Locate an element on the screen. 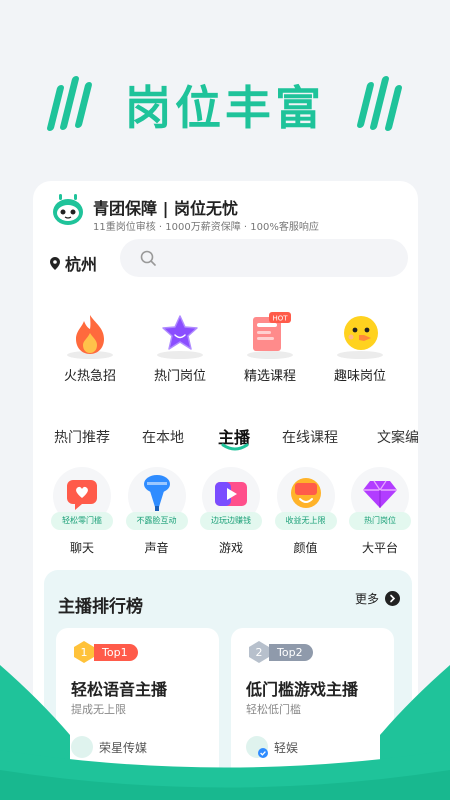 This screenshot has width=450, height=800. category-beauty: 收益无上限 颜值 is located at coordinates (305, 511).